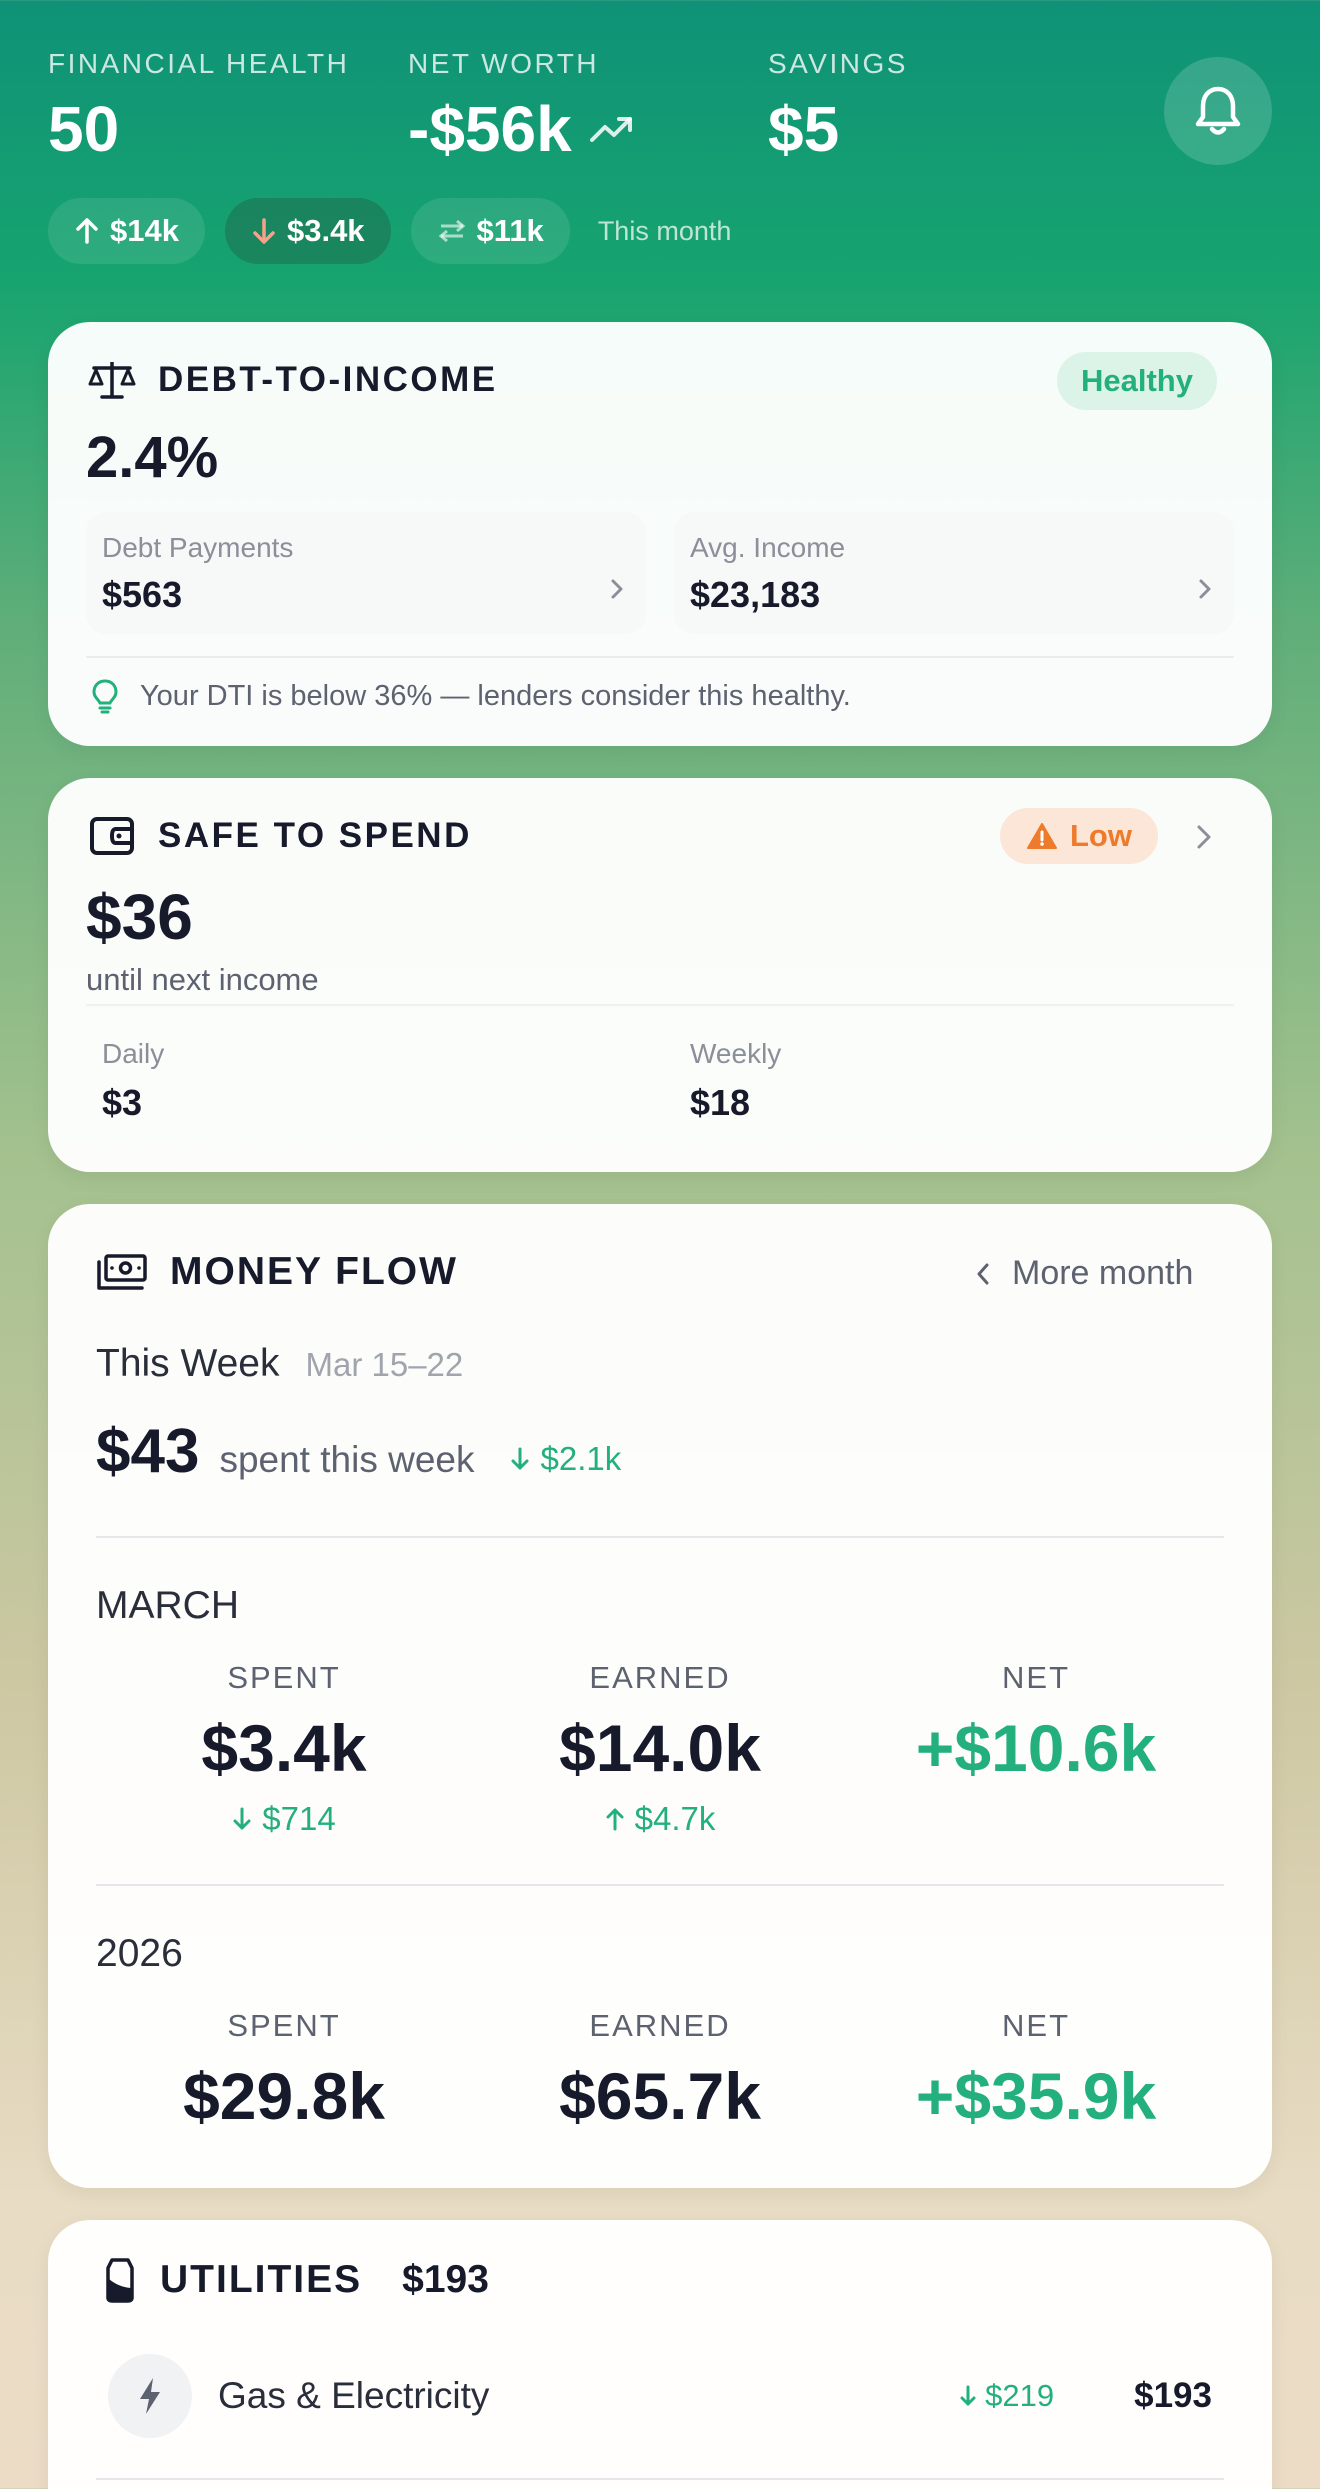 Image resolution: width=1320 pixels, height=2489 pixels. Describe the element at coordinates (188, 1363) in the screenshot. I see `week-label: This Week` at that location.